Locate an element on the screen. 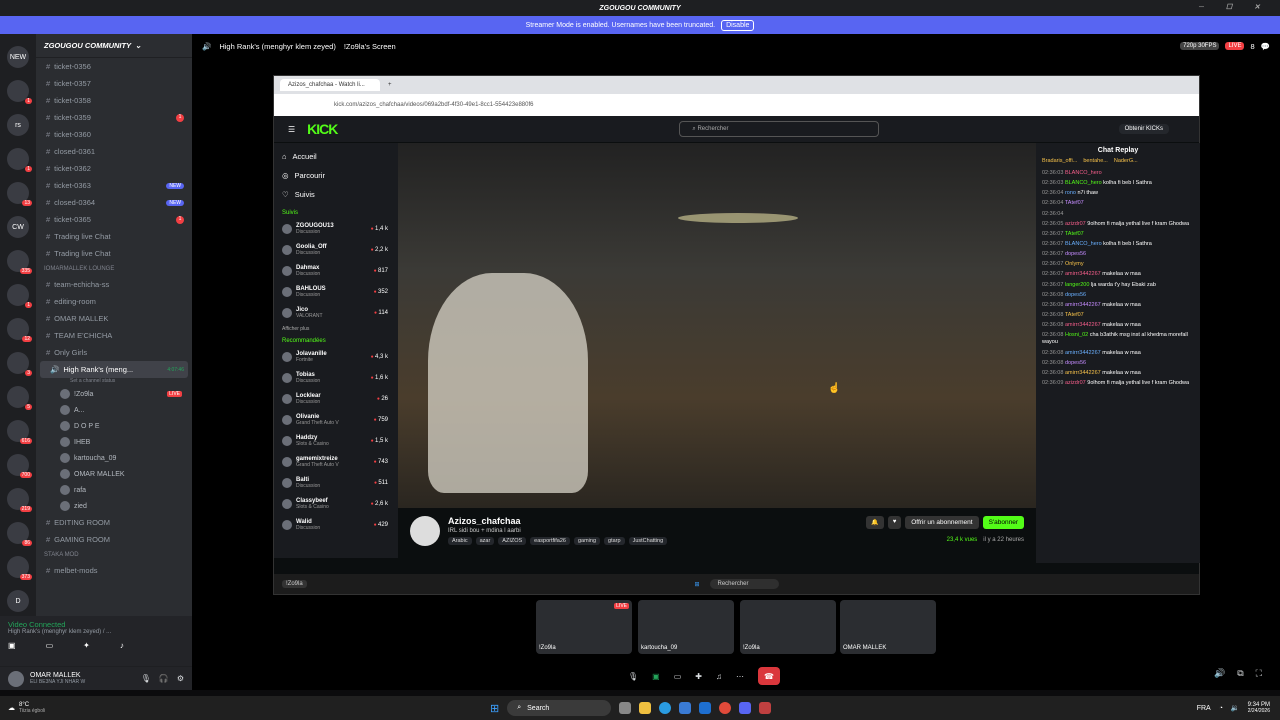 The height and width of the screenshot is (720, 1280). stream-tag: AZIZOS is located at coordinates (512, 541).